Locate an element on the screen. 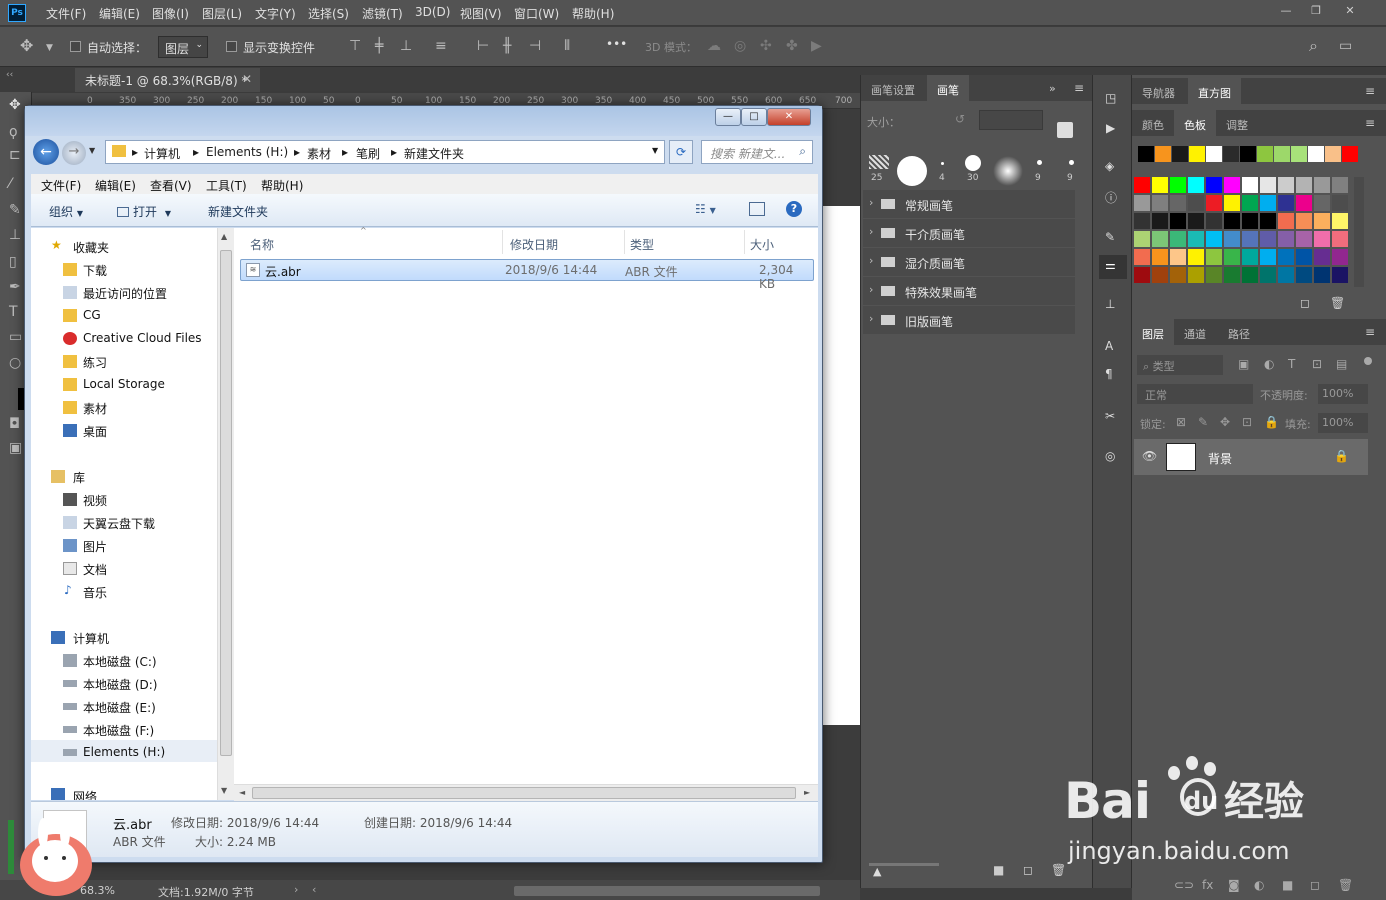 Image resolution: width=1386 pixels, height=900 pixels. scroll-thumb is located at coordinates (524, 793).